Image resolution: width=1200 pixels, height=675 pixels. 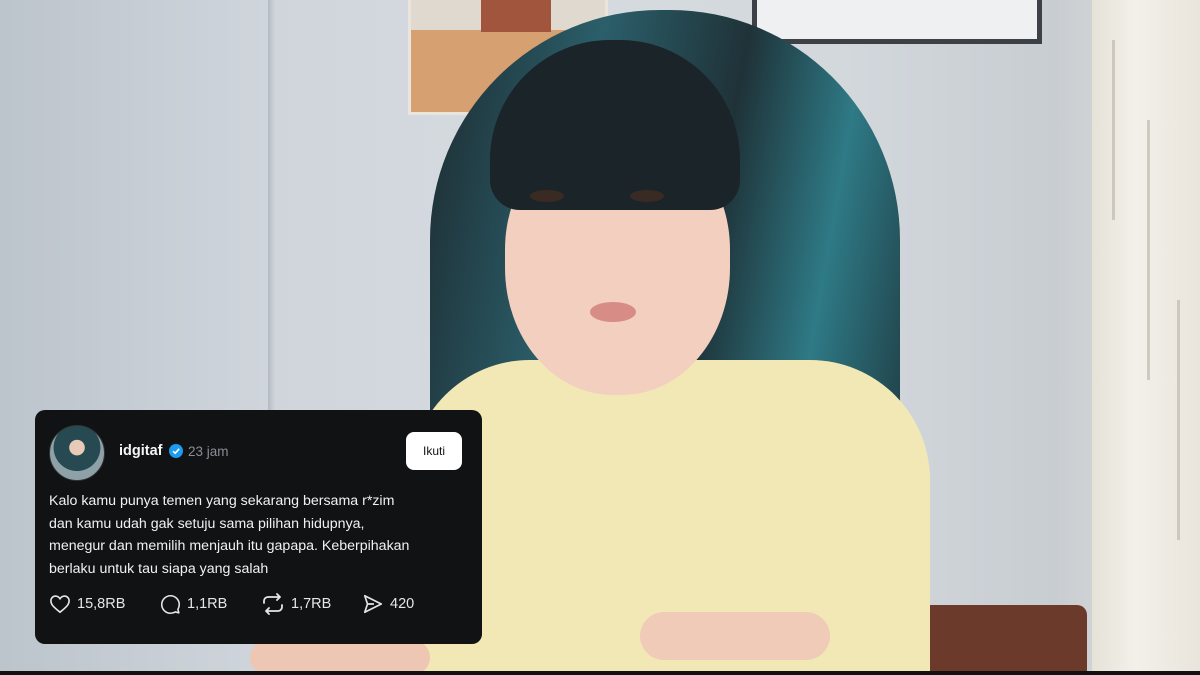 I want to click on like-count: 15,8RB, so click(x=101, y=604).